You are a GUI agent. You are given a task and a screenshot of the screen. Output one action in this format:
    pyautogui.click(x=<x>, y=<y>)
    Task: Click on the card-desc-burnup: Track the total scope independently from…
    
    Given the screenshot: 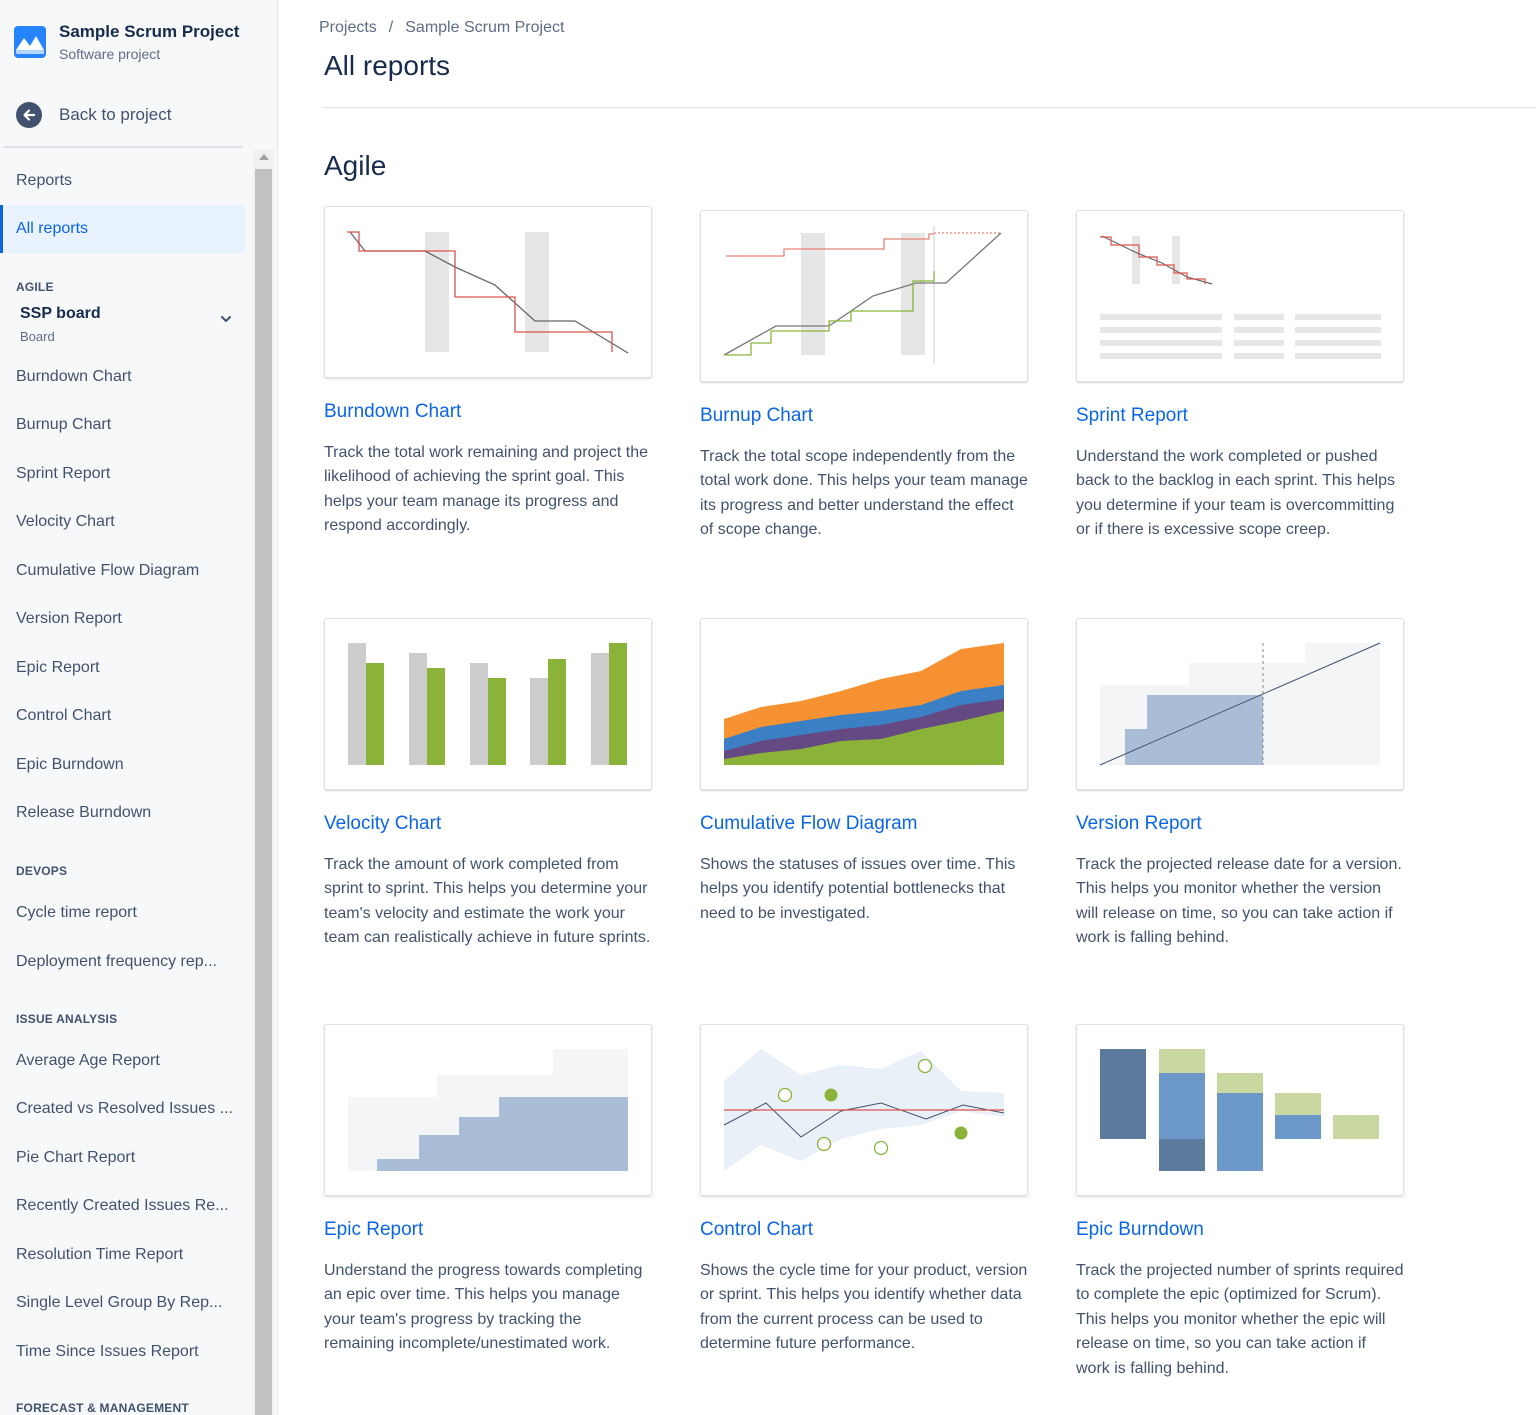 What is the action you would take?
    pyautogui.click(x=864, y=493)
    